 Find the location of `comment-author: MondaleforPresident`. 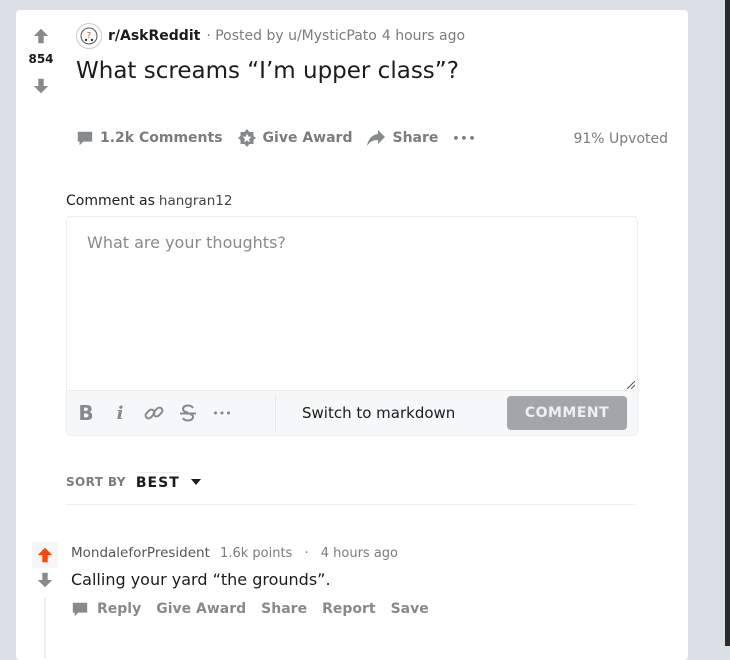

comment-author: MondaleforPresident is located at coordinates (140, 553).